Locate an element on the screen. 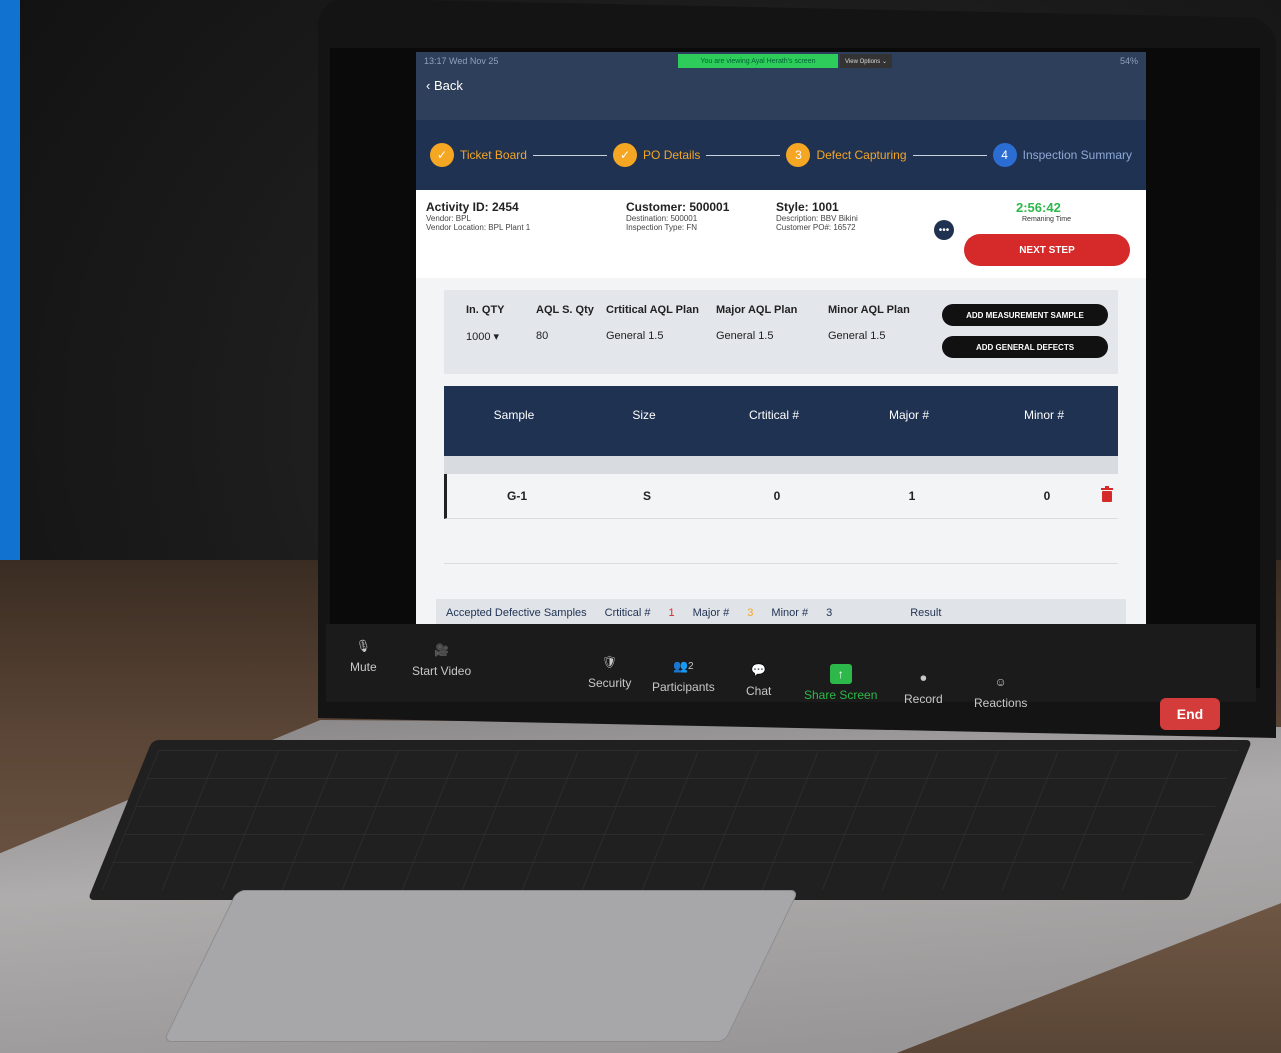 The width and height of the screenshot is (1281, 1053). vendor: Vendor: BPL is located at coordinates (448, 218).